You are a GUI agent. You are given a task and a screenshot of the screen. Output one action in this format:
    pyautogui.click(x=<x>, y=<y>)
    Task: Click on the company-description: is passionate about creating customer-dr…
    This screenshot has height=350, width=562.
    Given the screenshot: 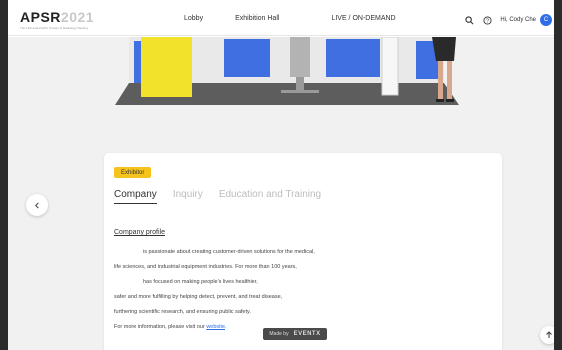 What is the action you would take?
    pyautogui.click(x=214, y=290)
    